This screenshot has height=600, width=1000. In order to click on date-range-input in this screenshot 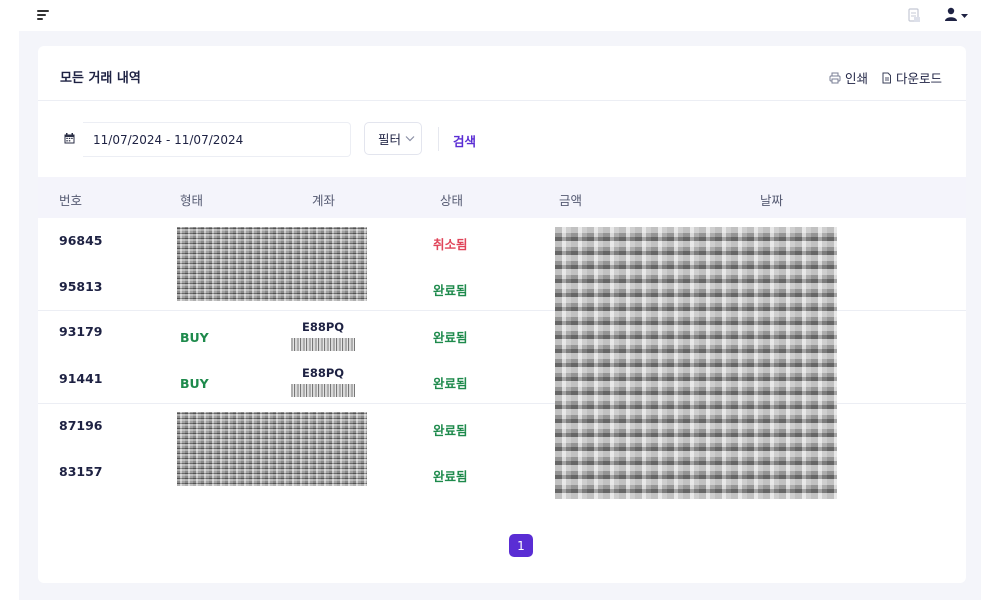, I will do `click(217, 139)`.